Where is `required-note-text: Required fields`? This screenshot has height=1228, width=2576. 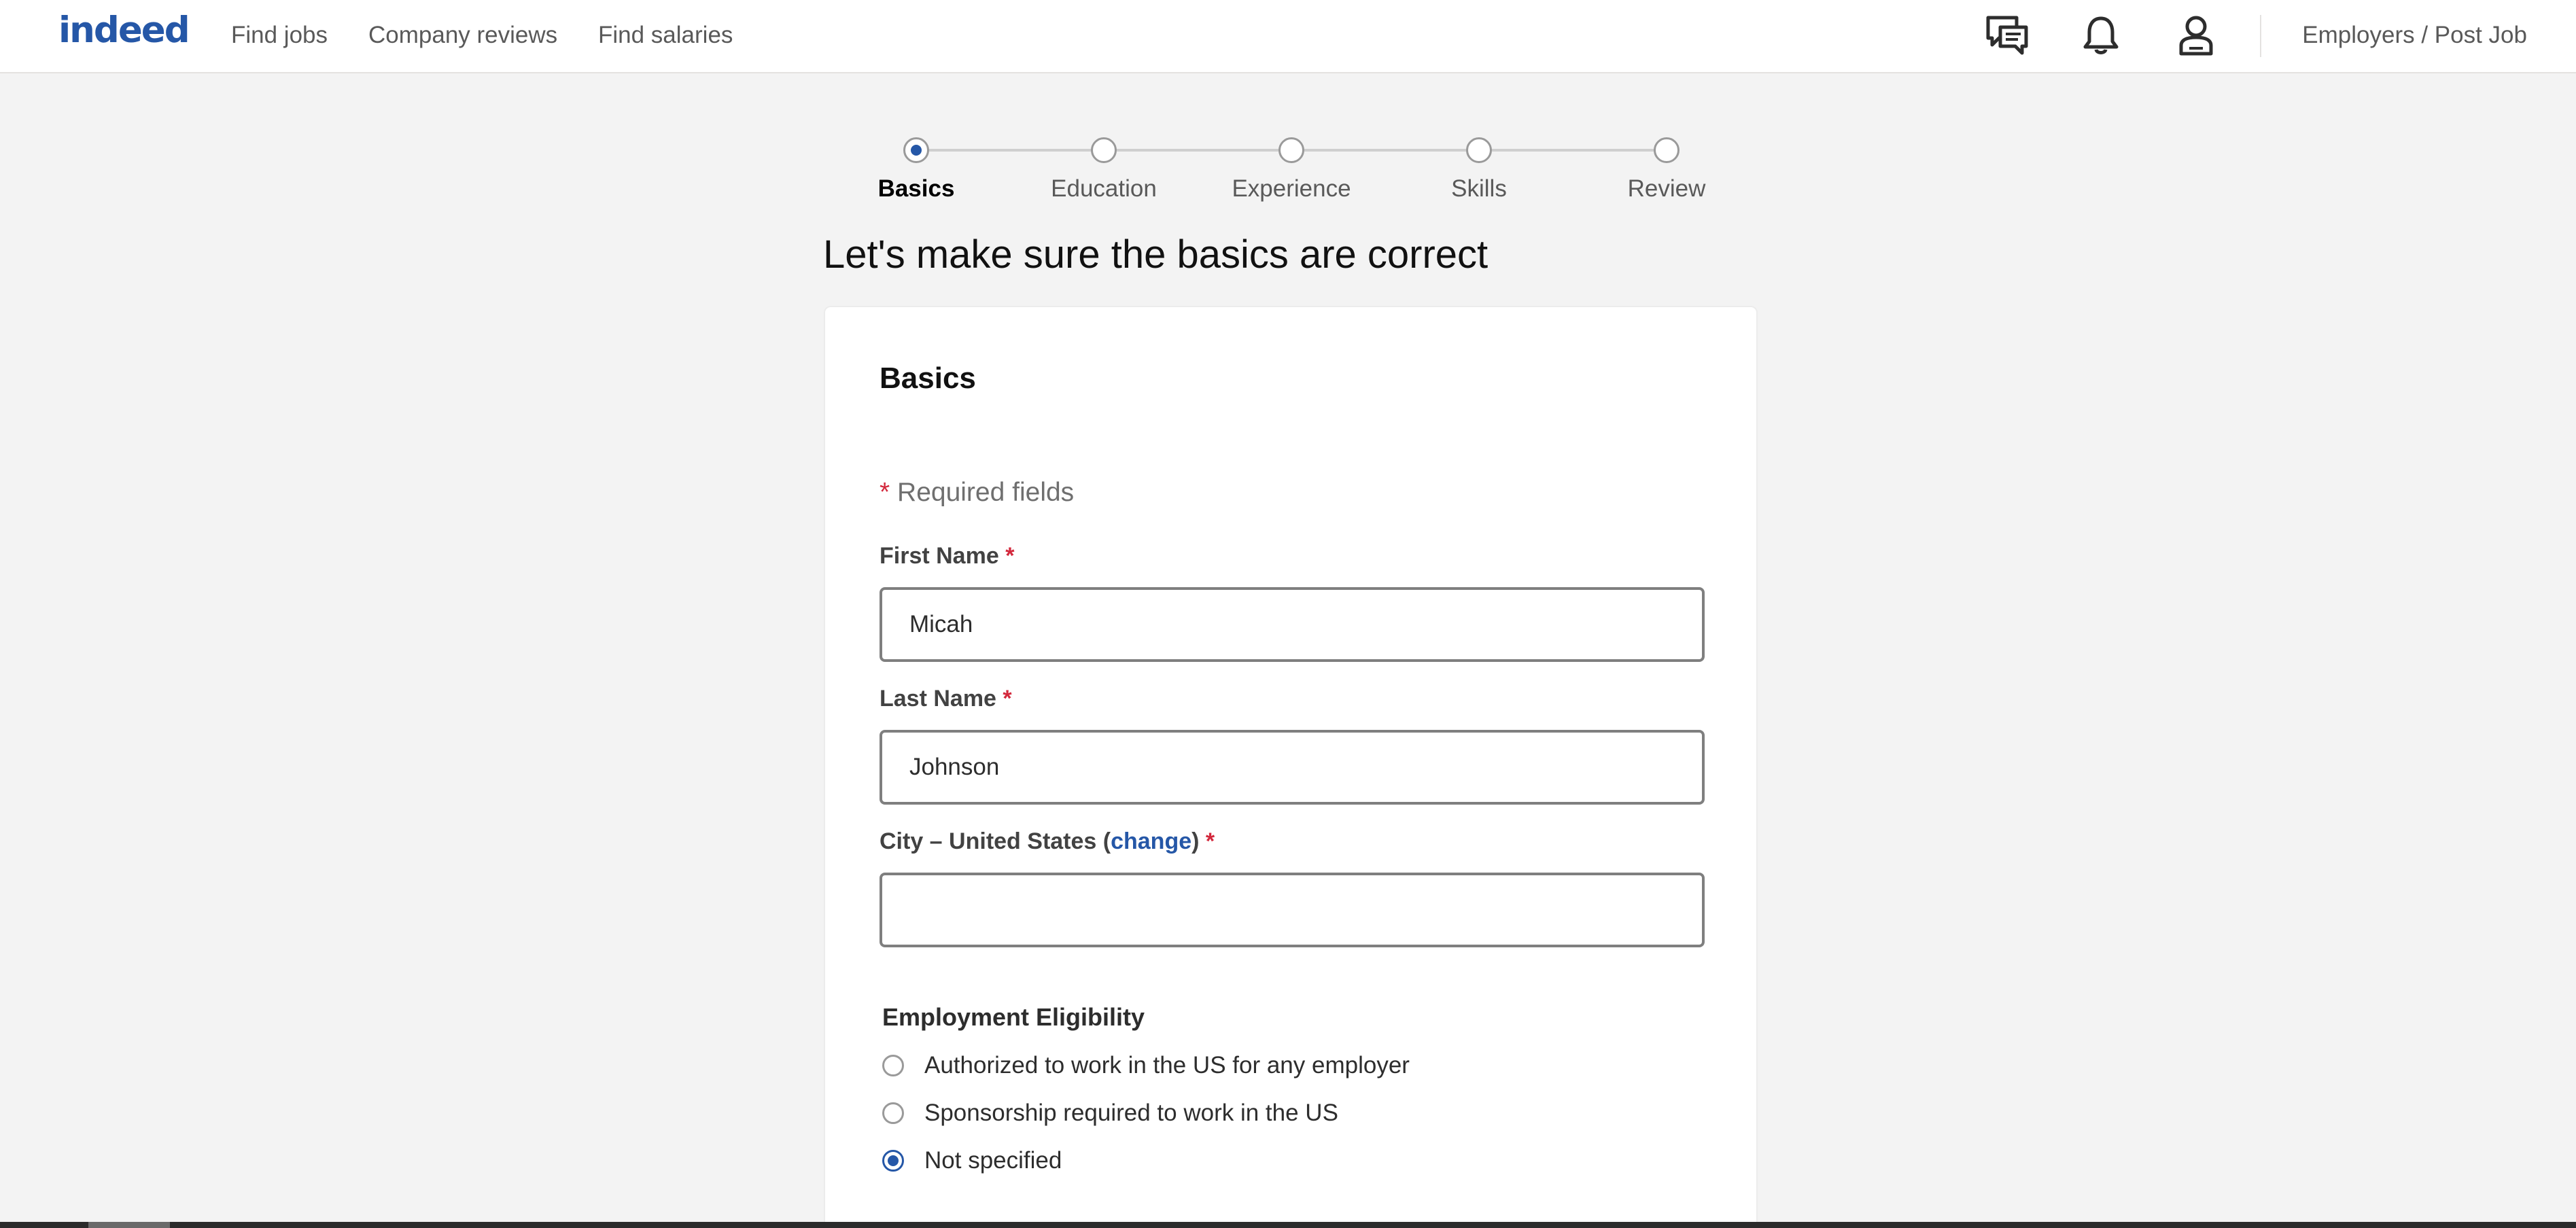
required-note-text: Required fields is located at coordinates (986, 493).